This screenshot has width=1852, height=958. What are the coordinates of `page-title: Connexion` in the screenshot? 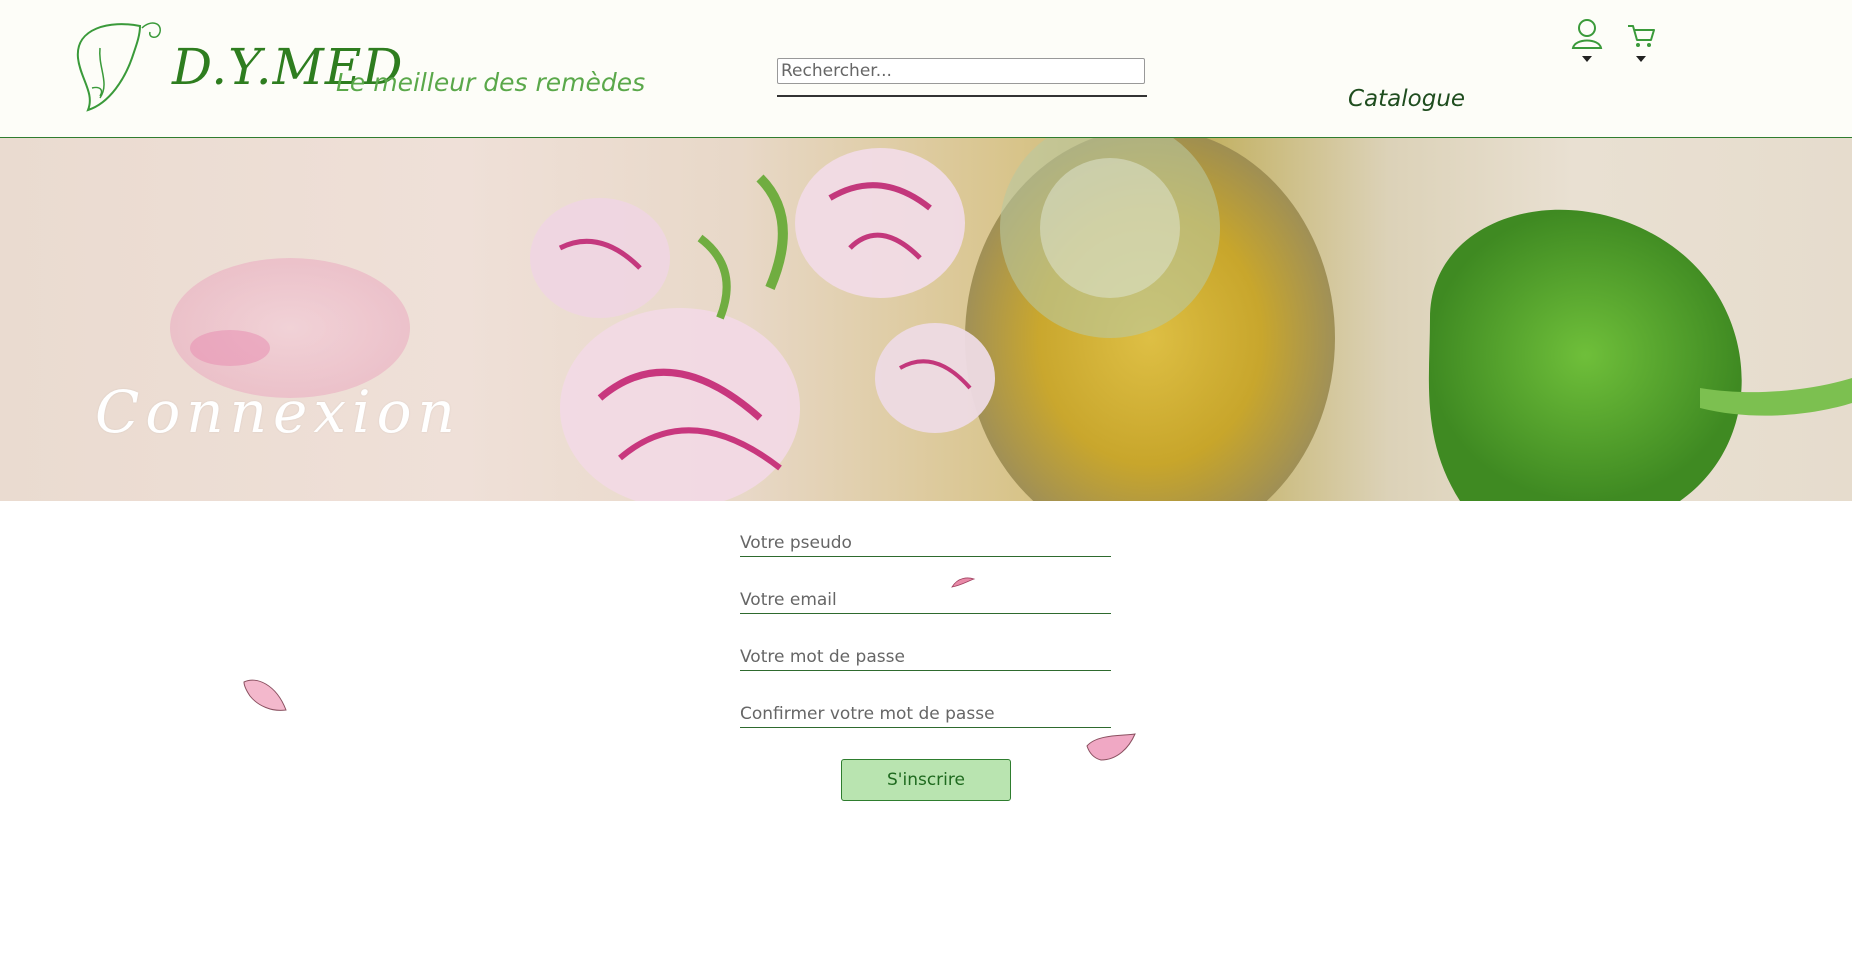 It's located at (278, 412).